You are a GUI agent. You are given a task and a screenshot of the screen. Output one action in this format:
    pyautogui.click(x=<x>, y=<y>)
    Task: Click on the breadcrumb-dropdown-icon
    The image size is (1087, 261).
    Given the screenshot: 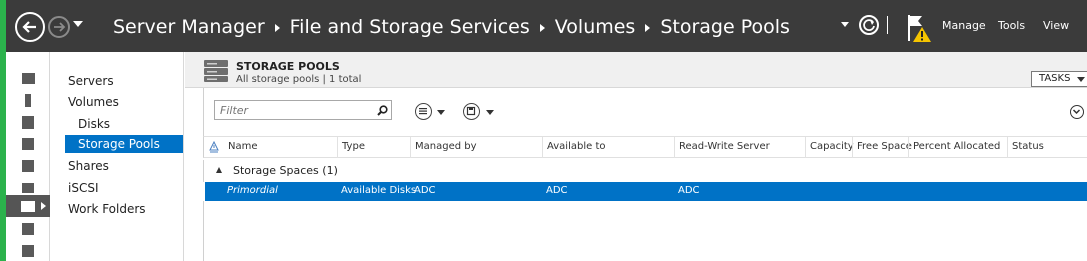 What is the action you would take?
    pyautogui.click(x=845, y=24)
    